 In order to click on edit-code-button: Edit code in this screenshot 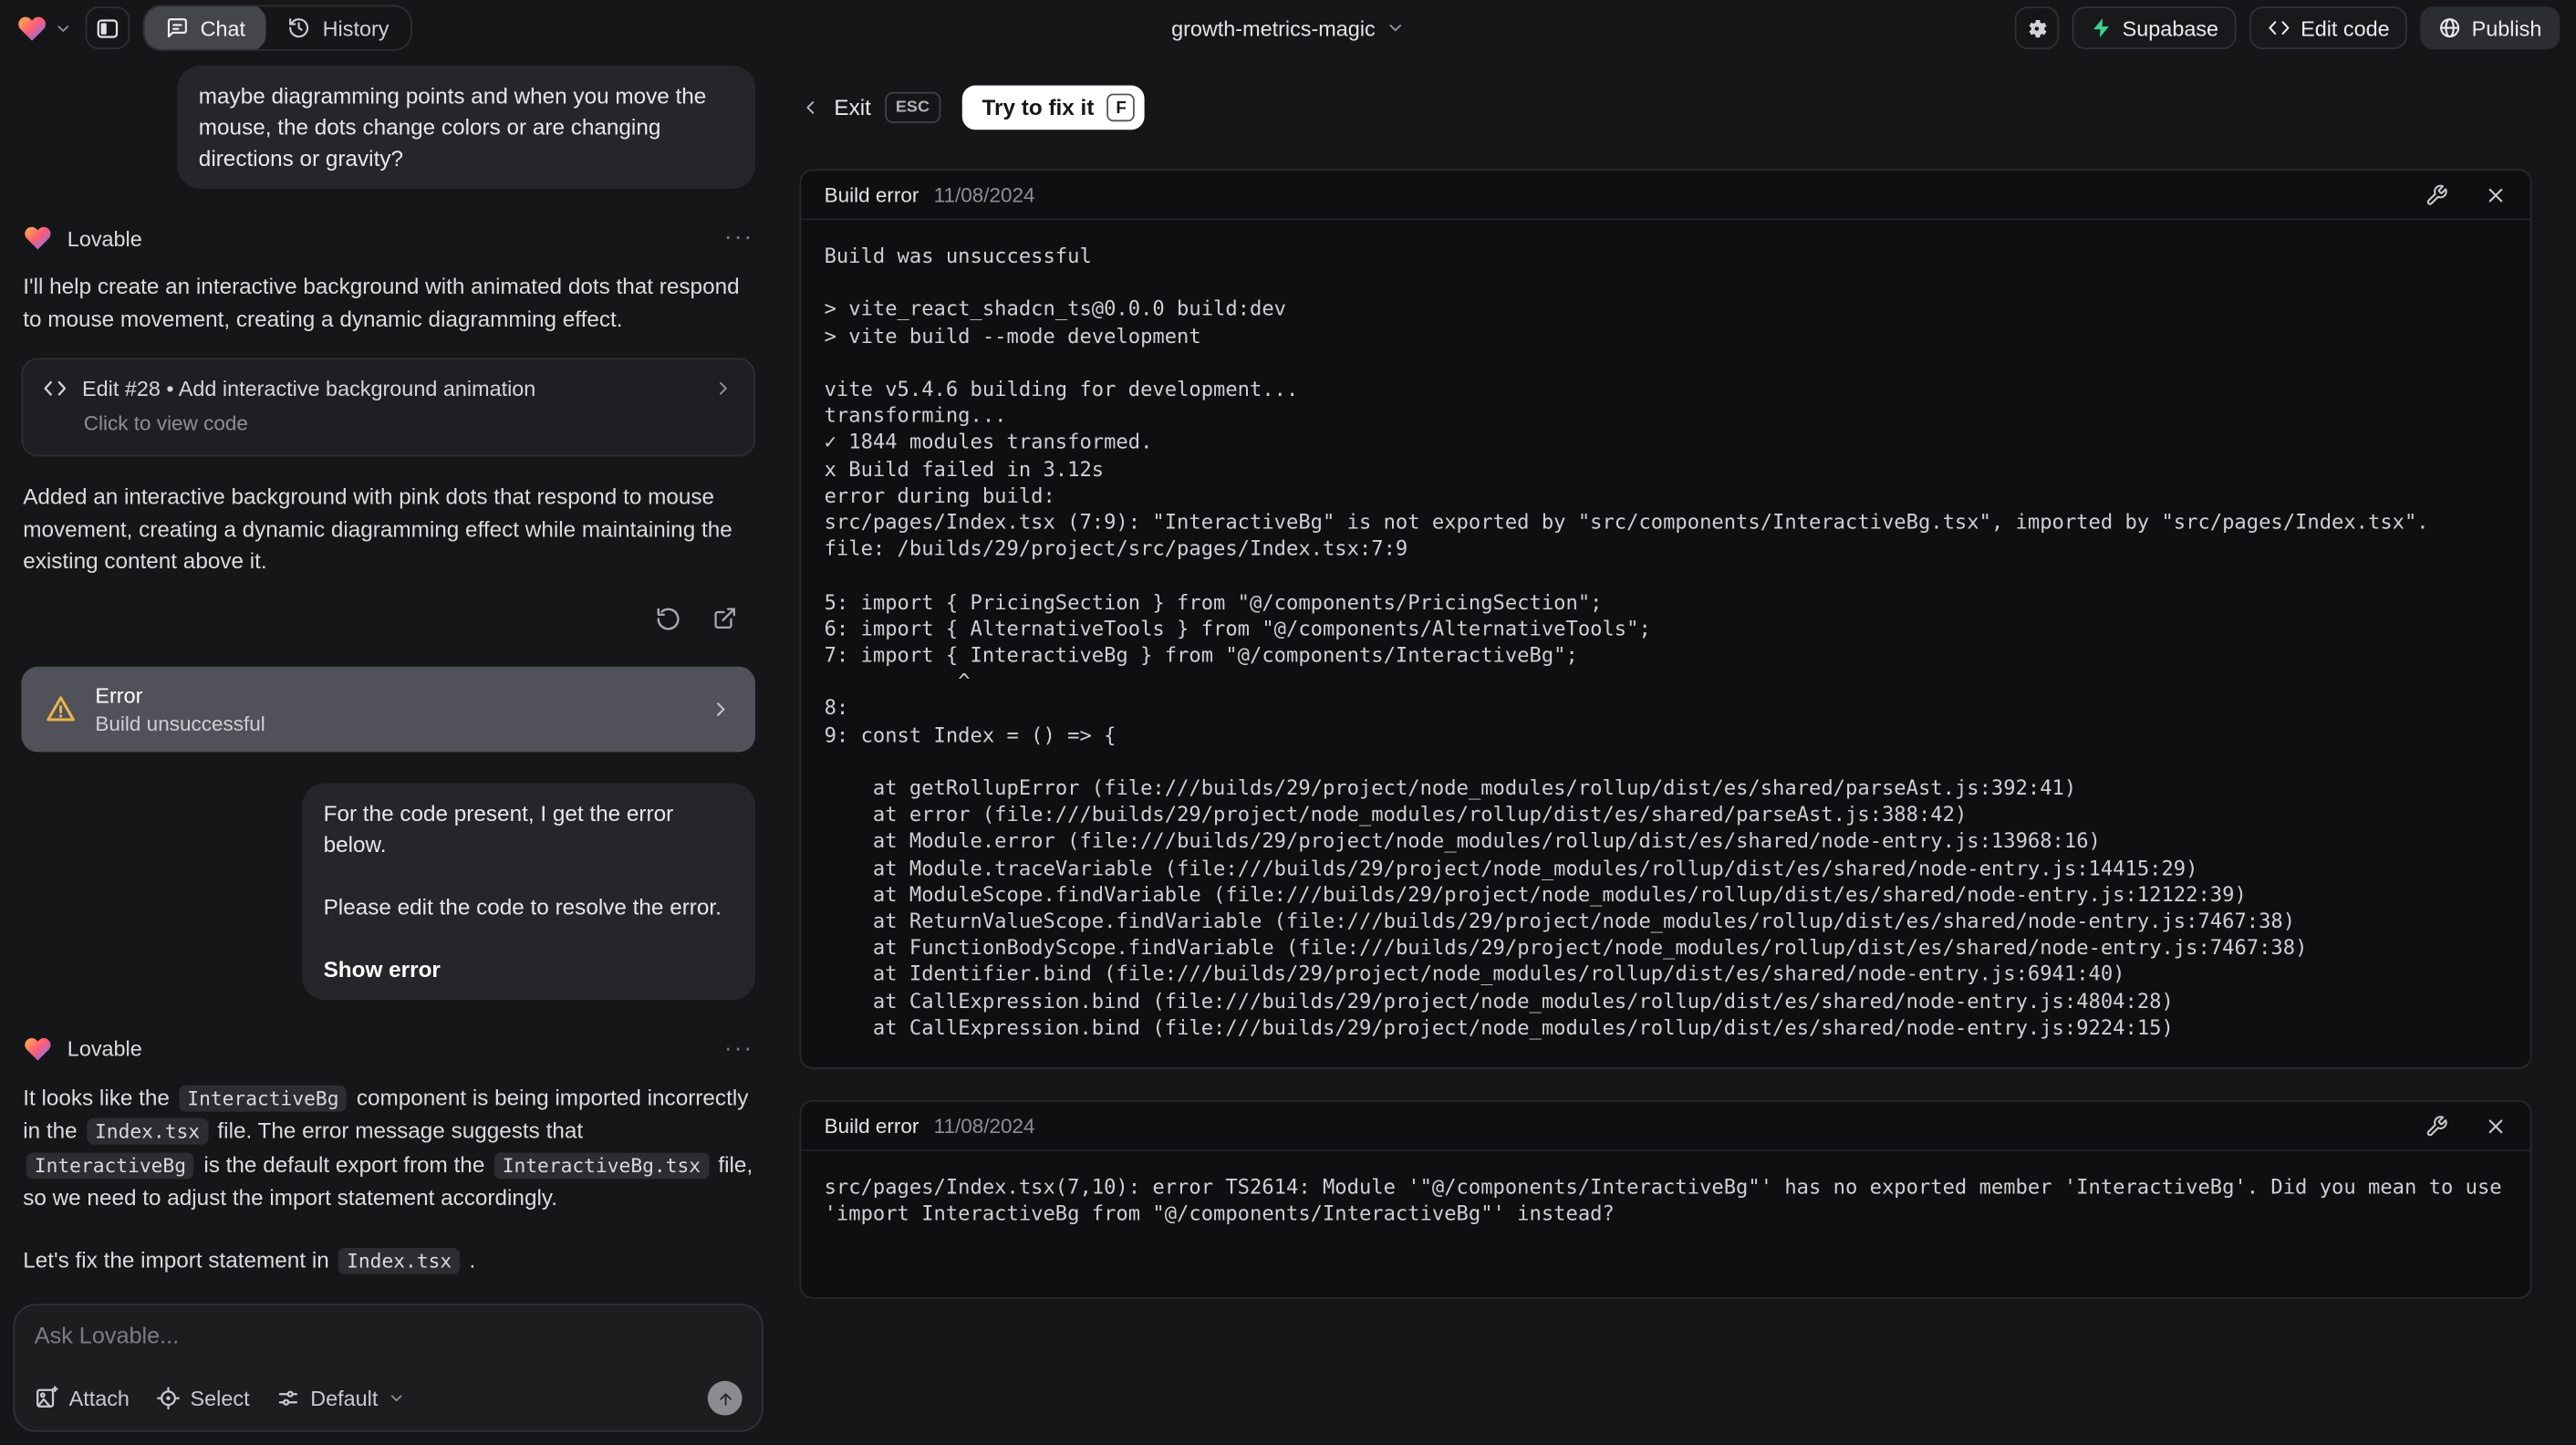, I will do `click(2328, 27)`.